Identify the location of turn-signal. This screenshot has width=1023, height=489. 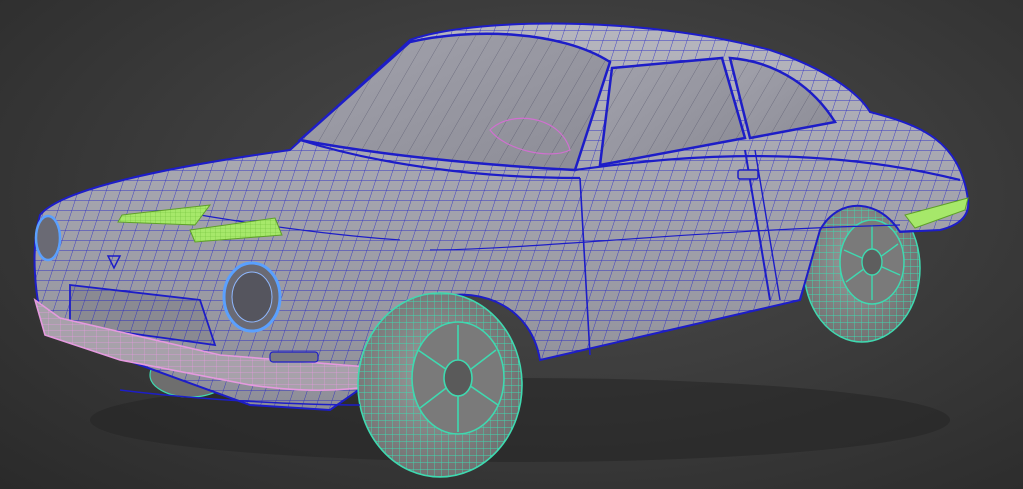
(294, 357).